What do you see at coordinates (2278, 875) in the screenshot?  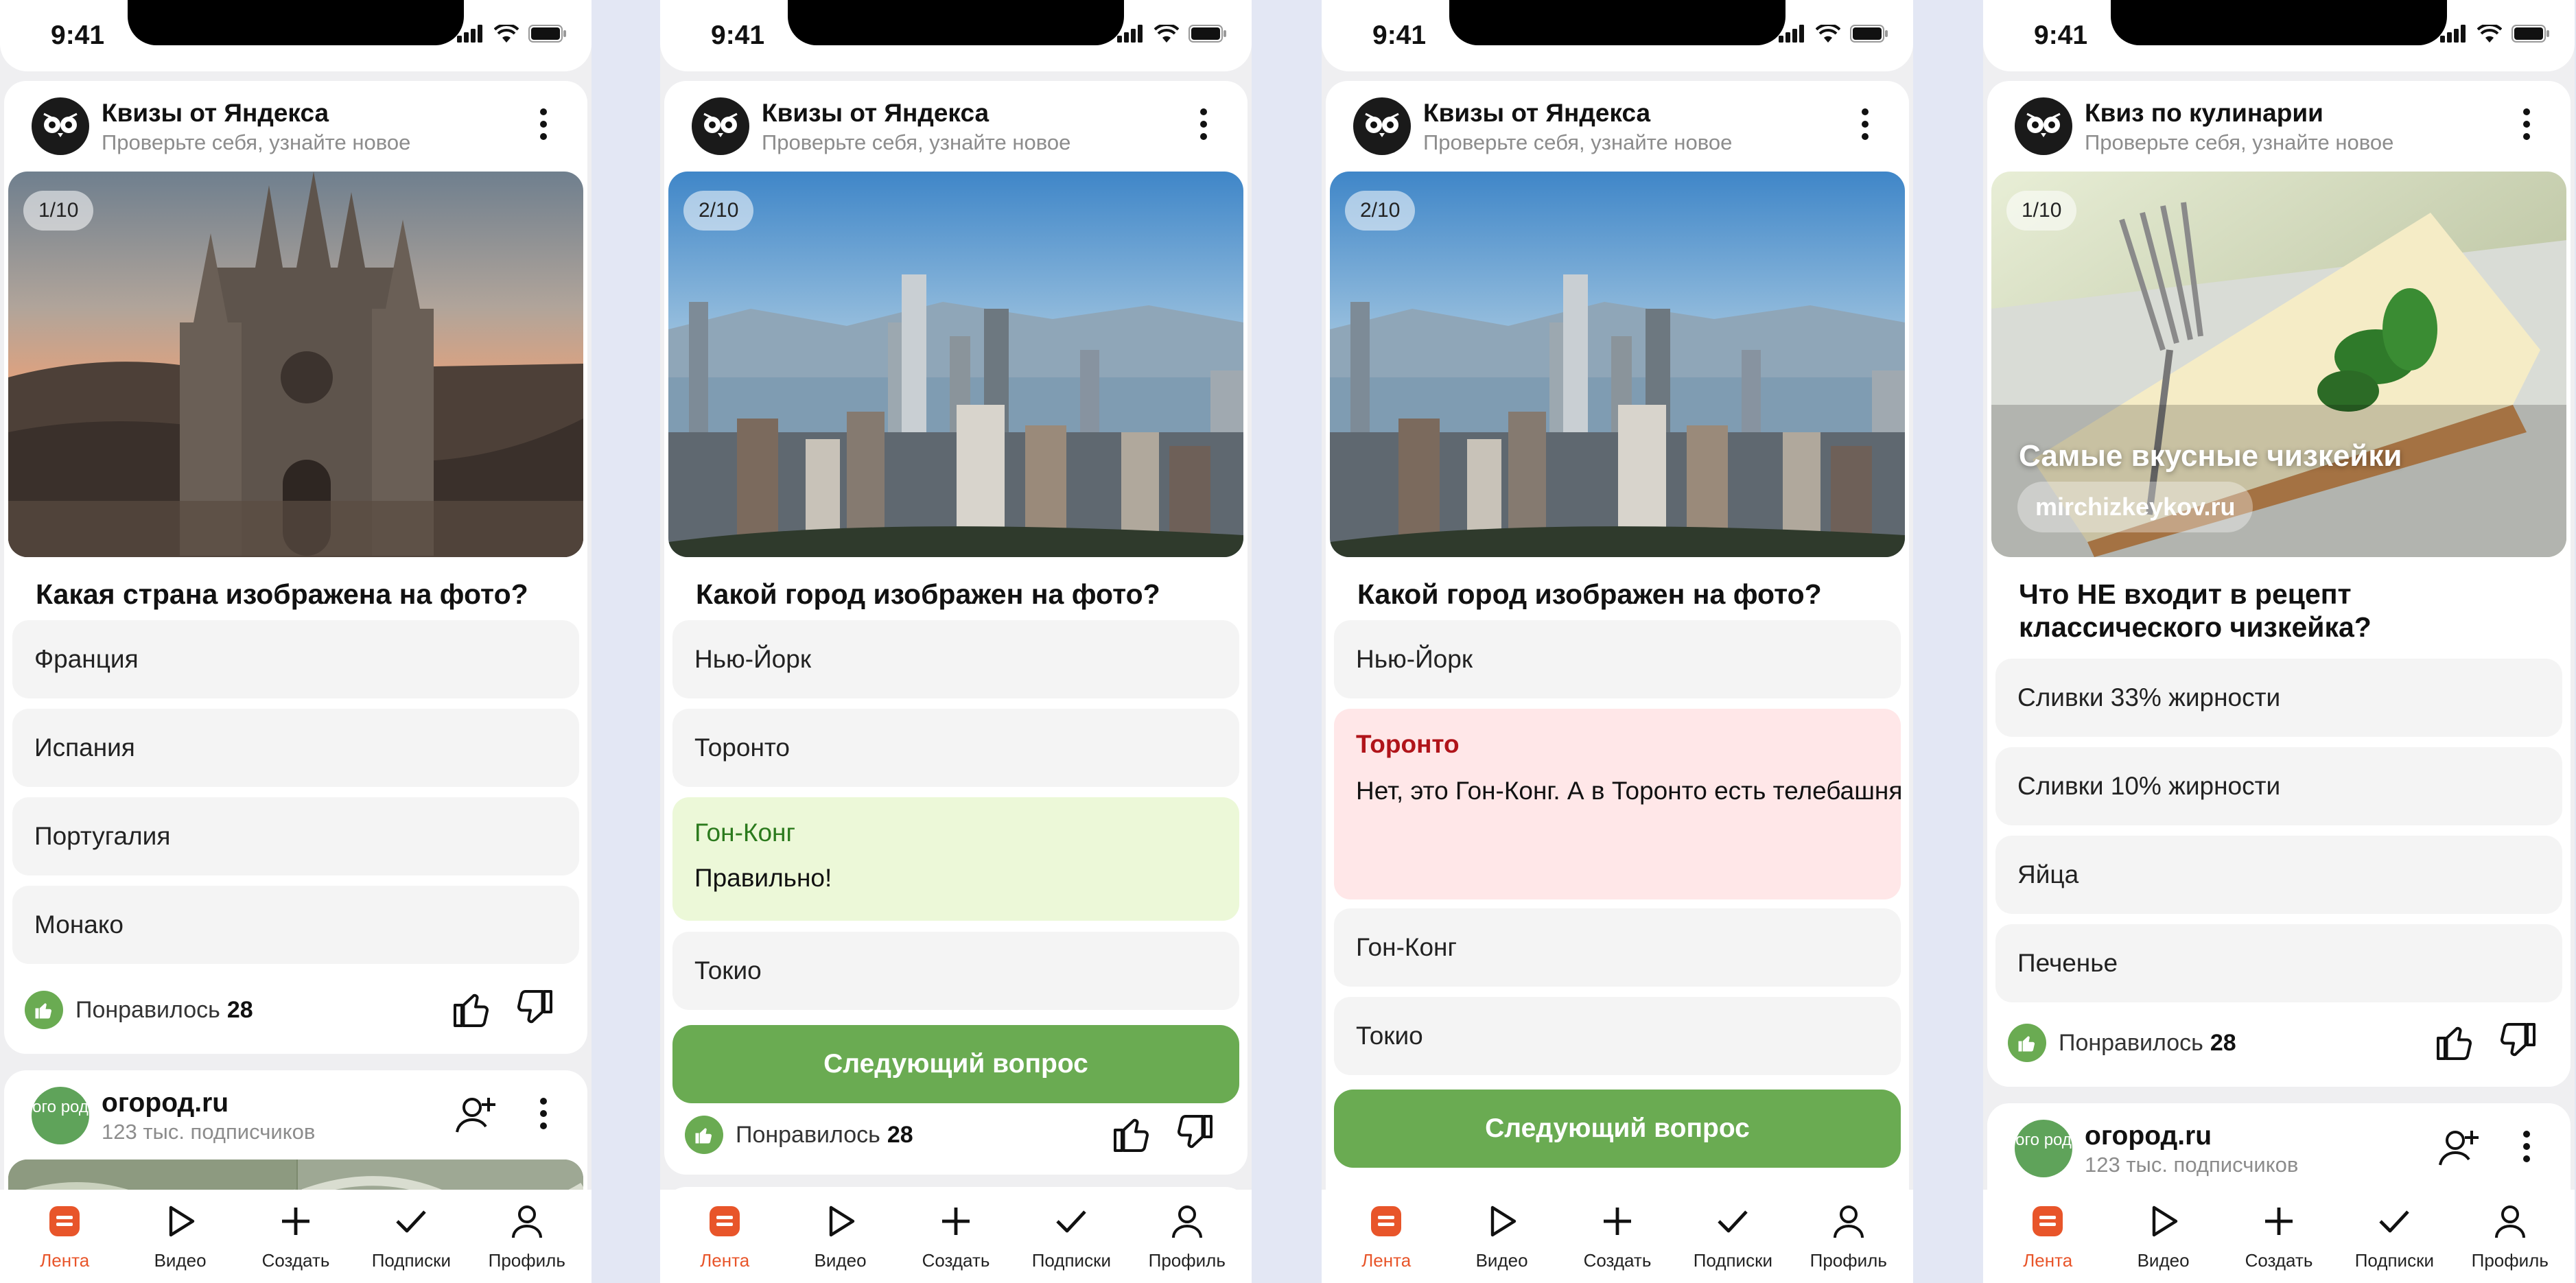 I see `answer-option: Яйца` at bounding box center [2278, 875].